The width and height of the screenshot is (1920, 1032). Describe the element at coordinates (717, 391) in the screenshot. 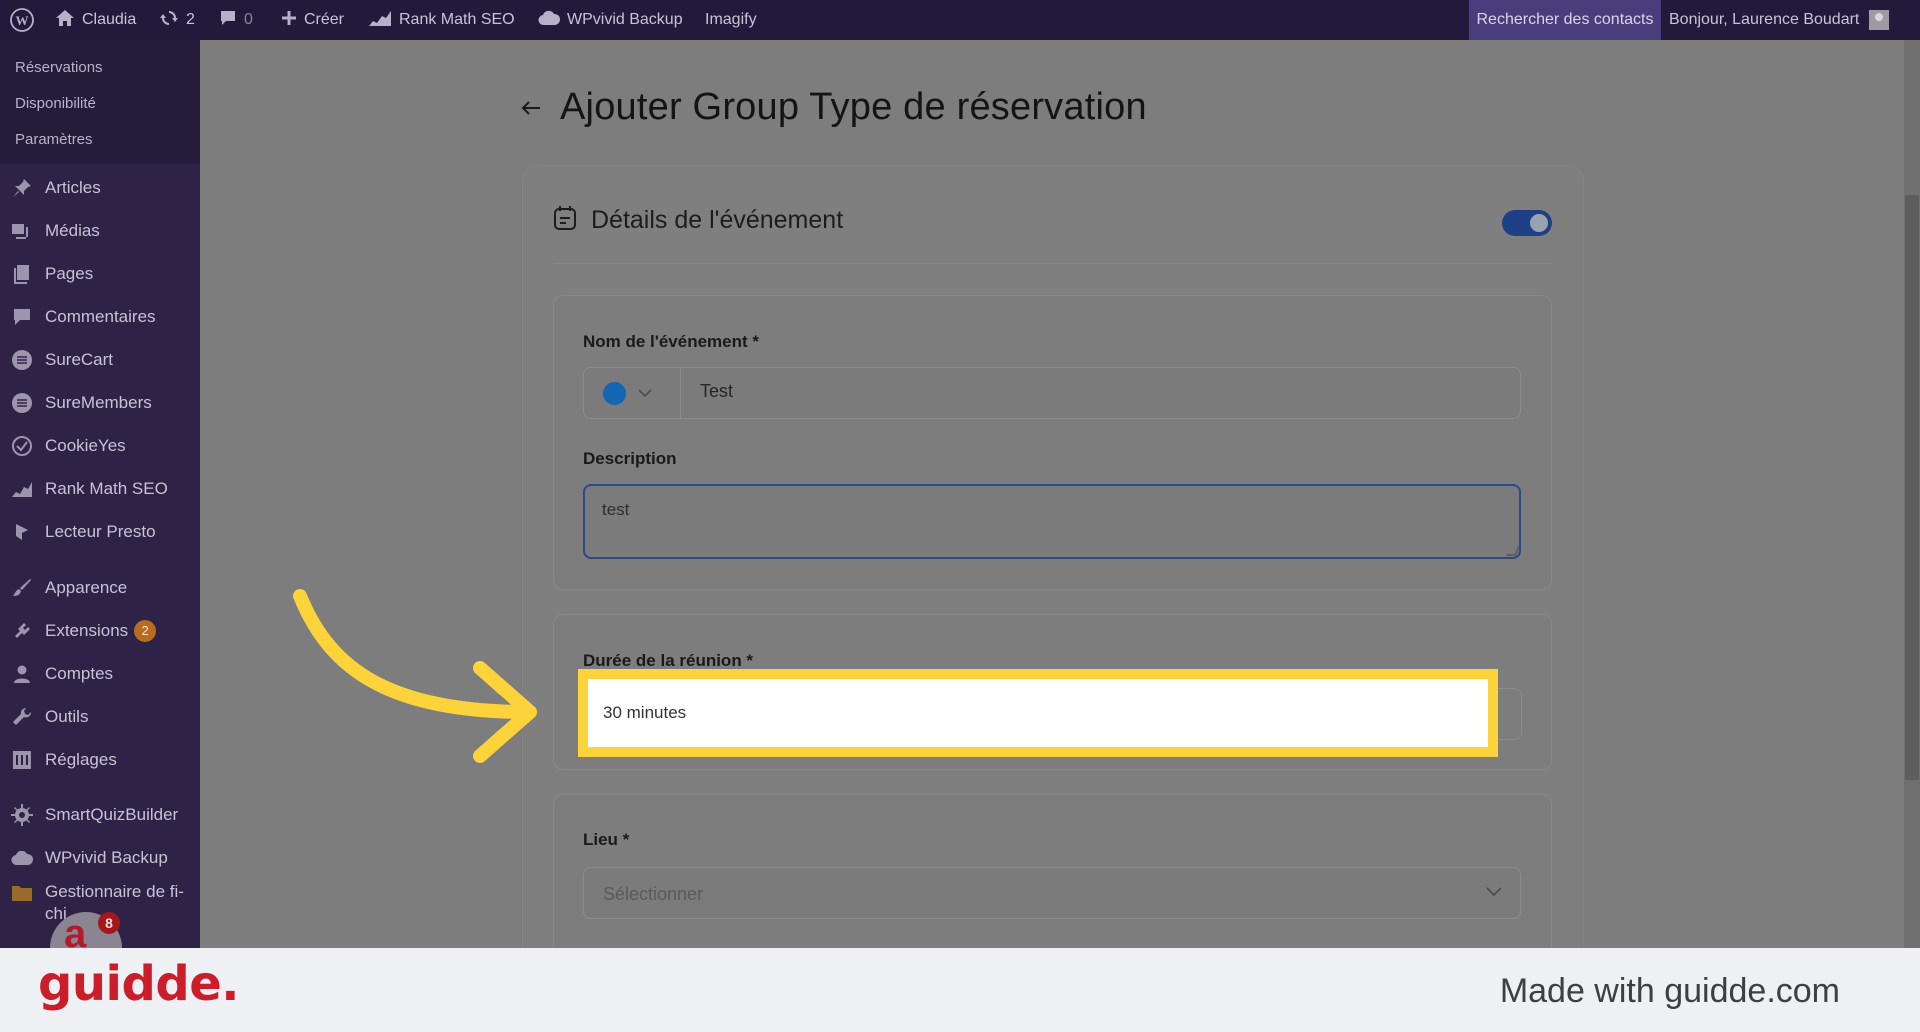

I see `event-name-value: Test` at that location.